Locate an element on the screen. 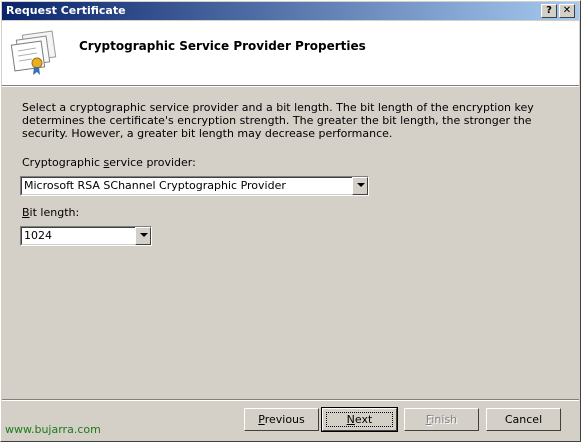  close-button: ✕ is located at coordinates (567, 11).